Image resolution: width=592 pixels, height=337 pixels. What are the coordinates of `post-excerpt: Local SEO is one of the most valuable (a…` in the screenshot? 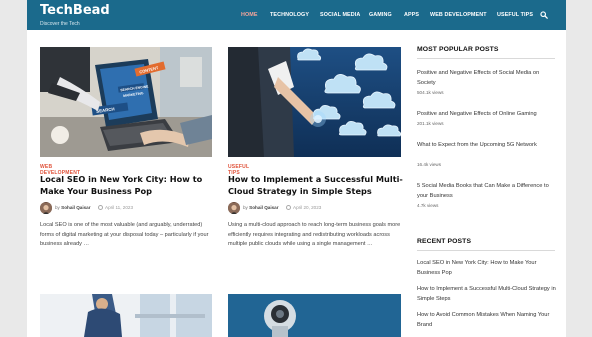 It's located at (124, 234).